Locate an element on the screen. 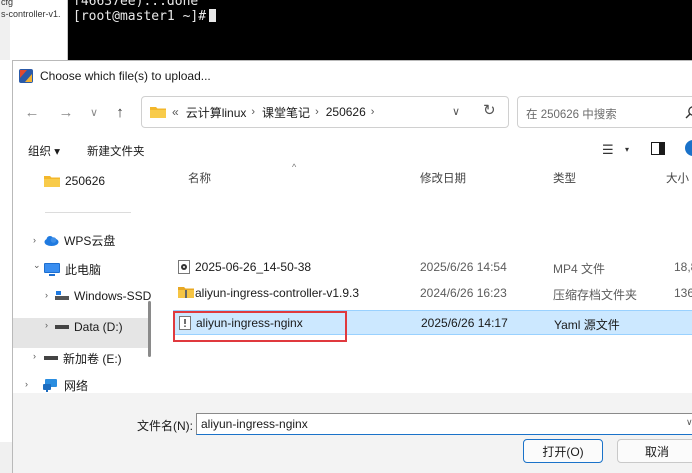 The height and width of the screenshot is (473, 692). organize-button: 组织 ▾ is located at coordinates (44, 151).